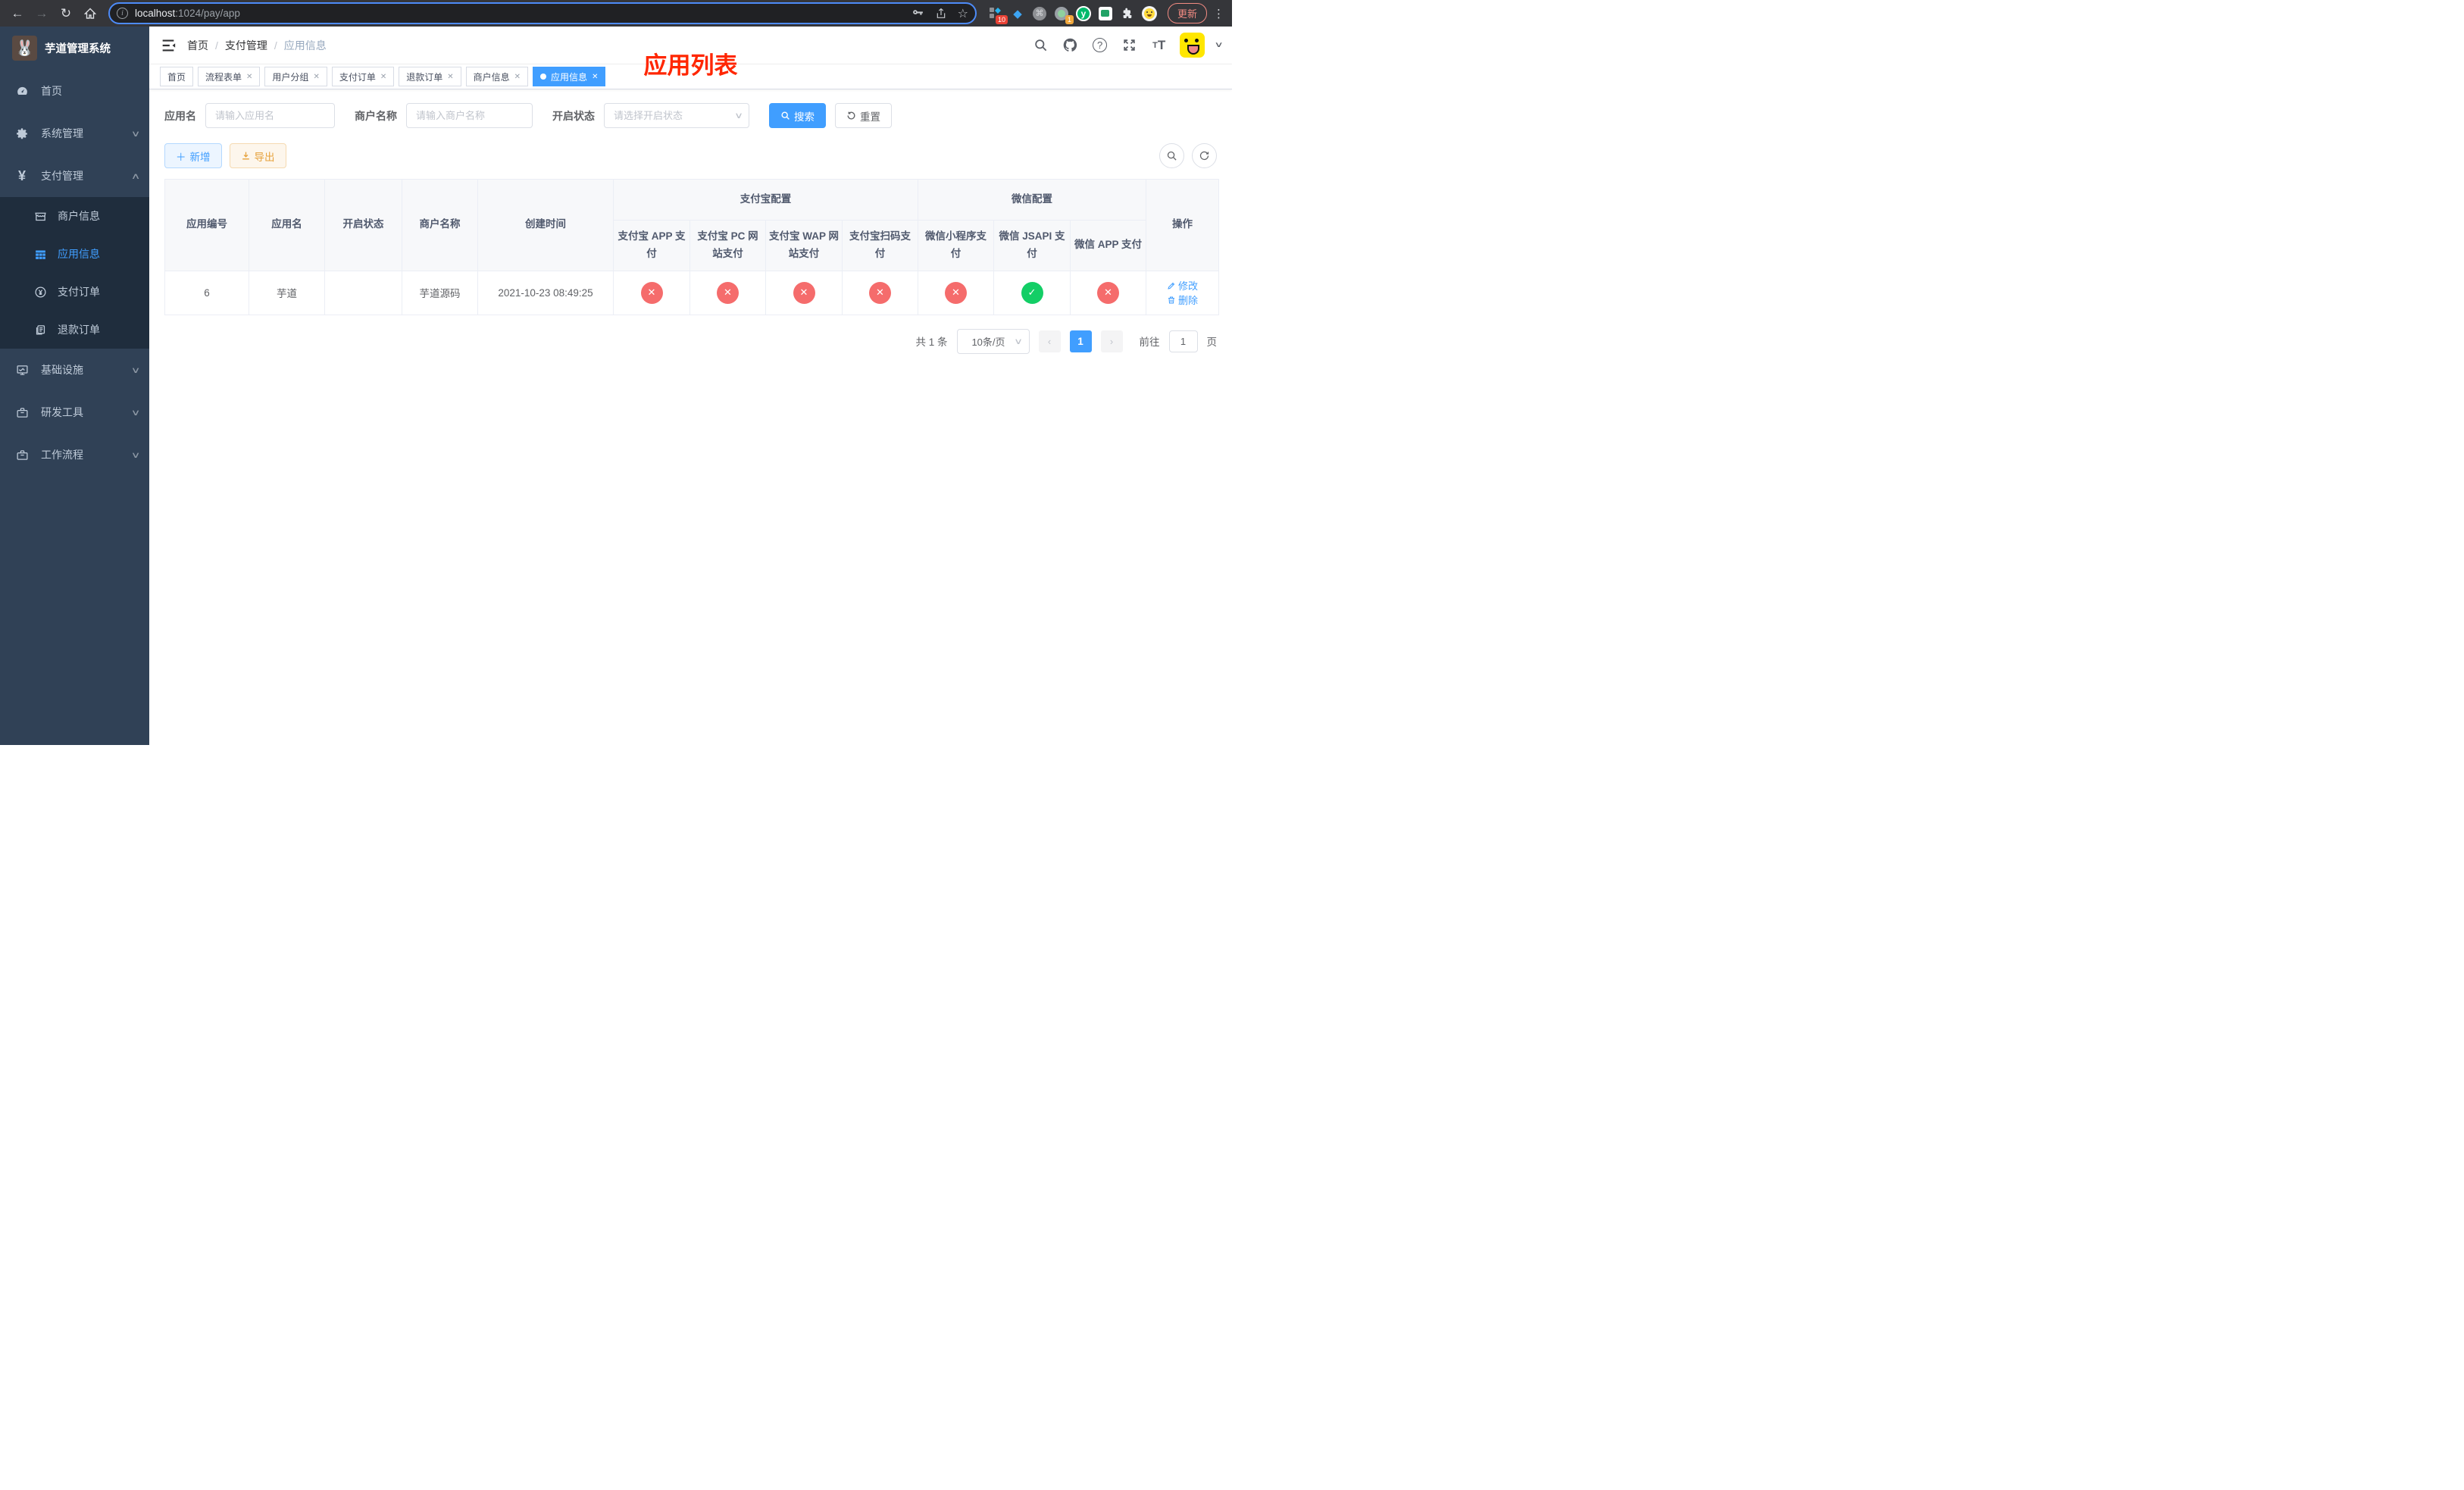  What do you see at coordinates (122, 14) in the screenshot?
I see `site-info-icon: i` at bounding box center [122, 14].